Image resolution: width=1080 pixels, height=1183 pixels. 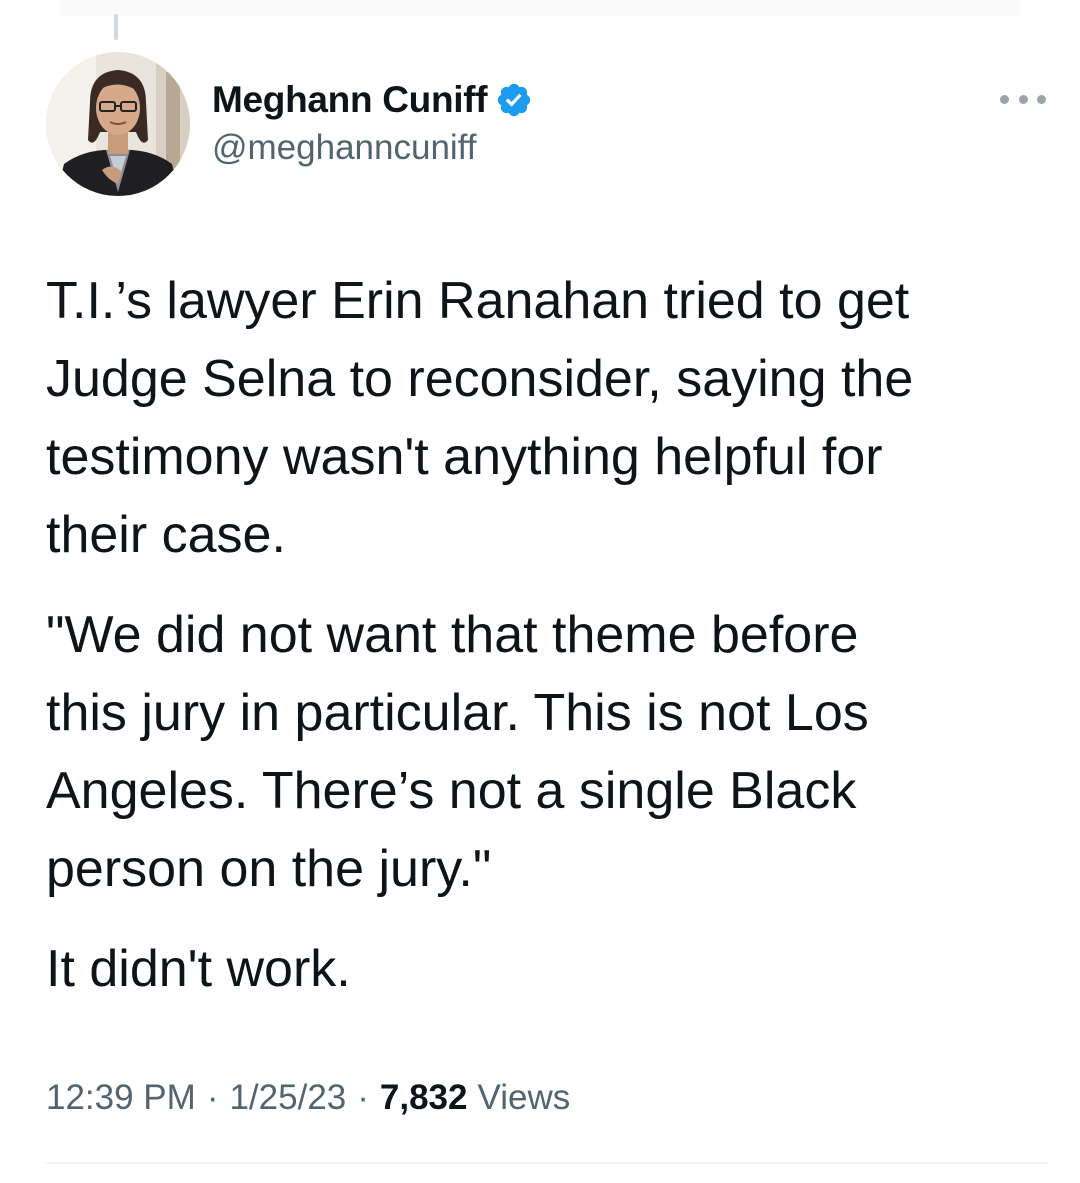 I want to click on author-handle: @meghanncuniff, so click(x=344, y=148).